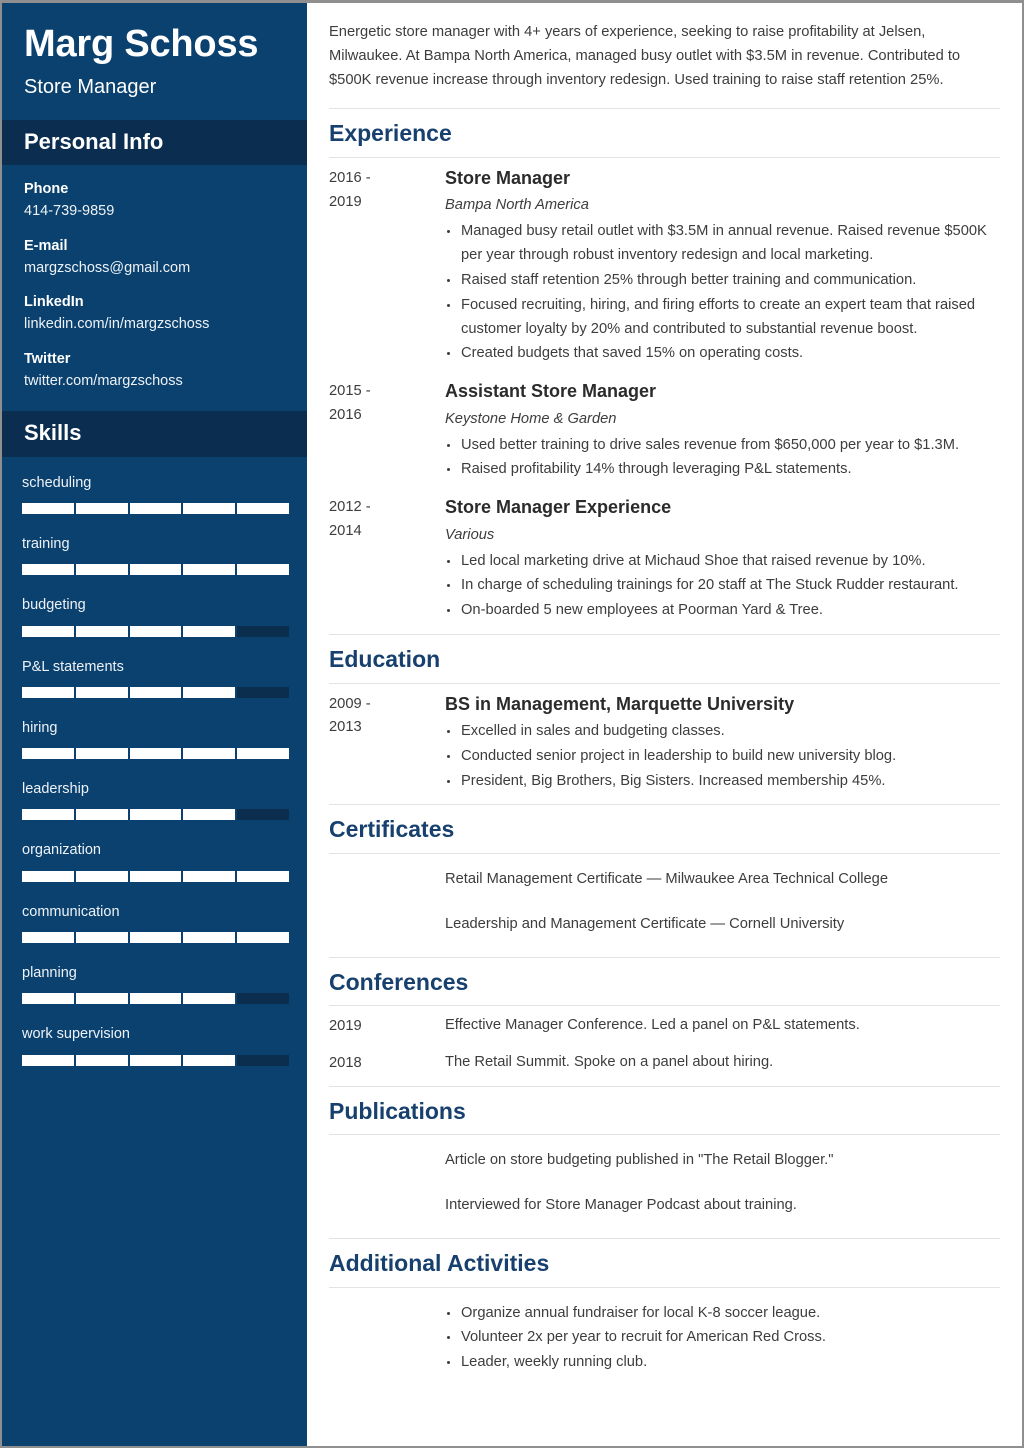  I want to click on entry-job-title: Assistant Store Manager, so click(551, 391).